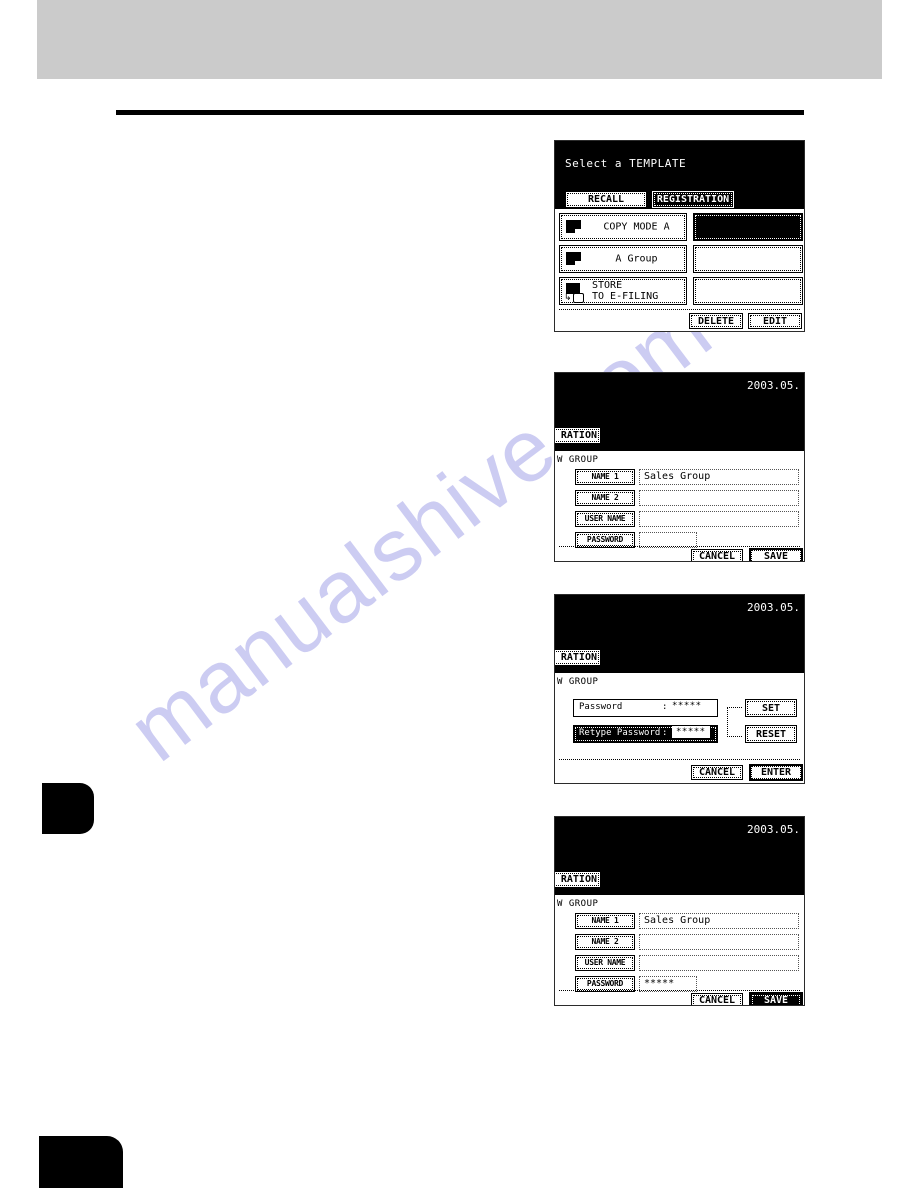  What do you see at coordinates (626, 163) in the screenshot?
I see `lcd-title: Select a TEMPLATE` at bounding box center [626, 163].